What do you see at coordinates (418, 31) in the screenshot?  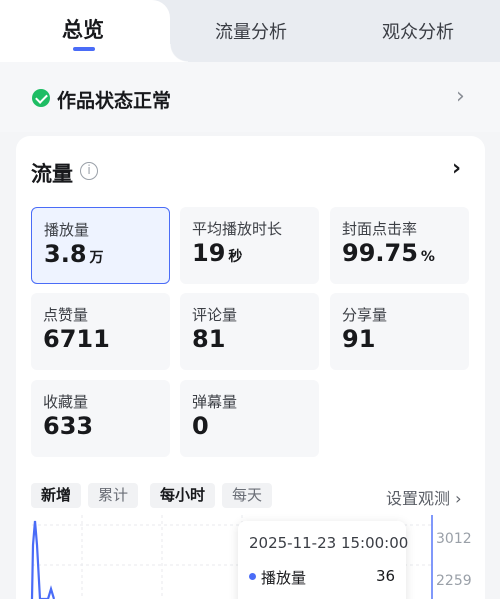 I see `tab-audience-analysis: 观众分析` at bounding box center [418, 31].